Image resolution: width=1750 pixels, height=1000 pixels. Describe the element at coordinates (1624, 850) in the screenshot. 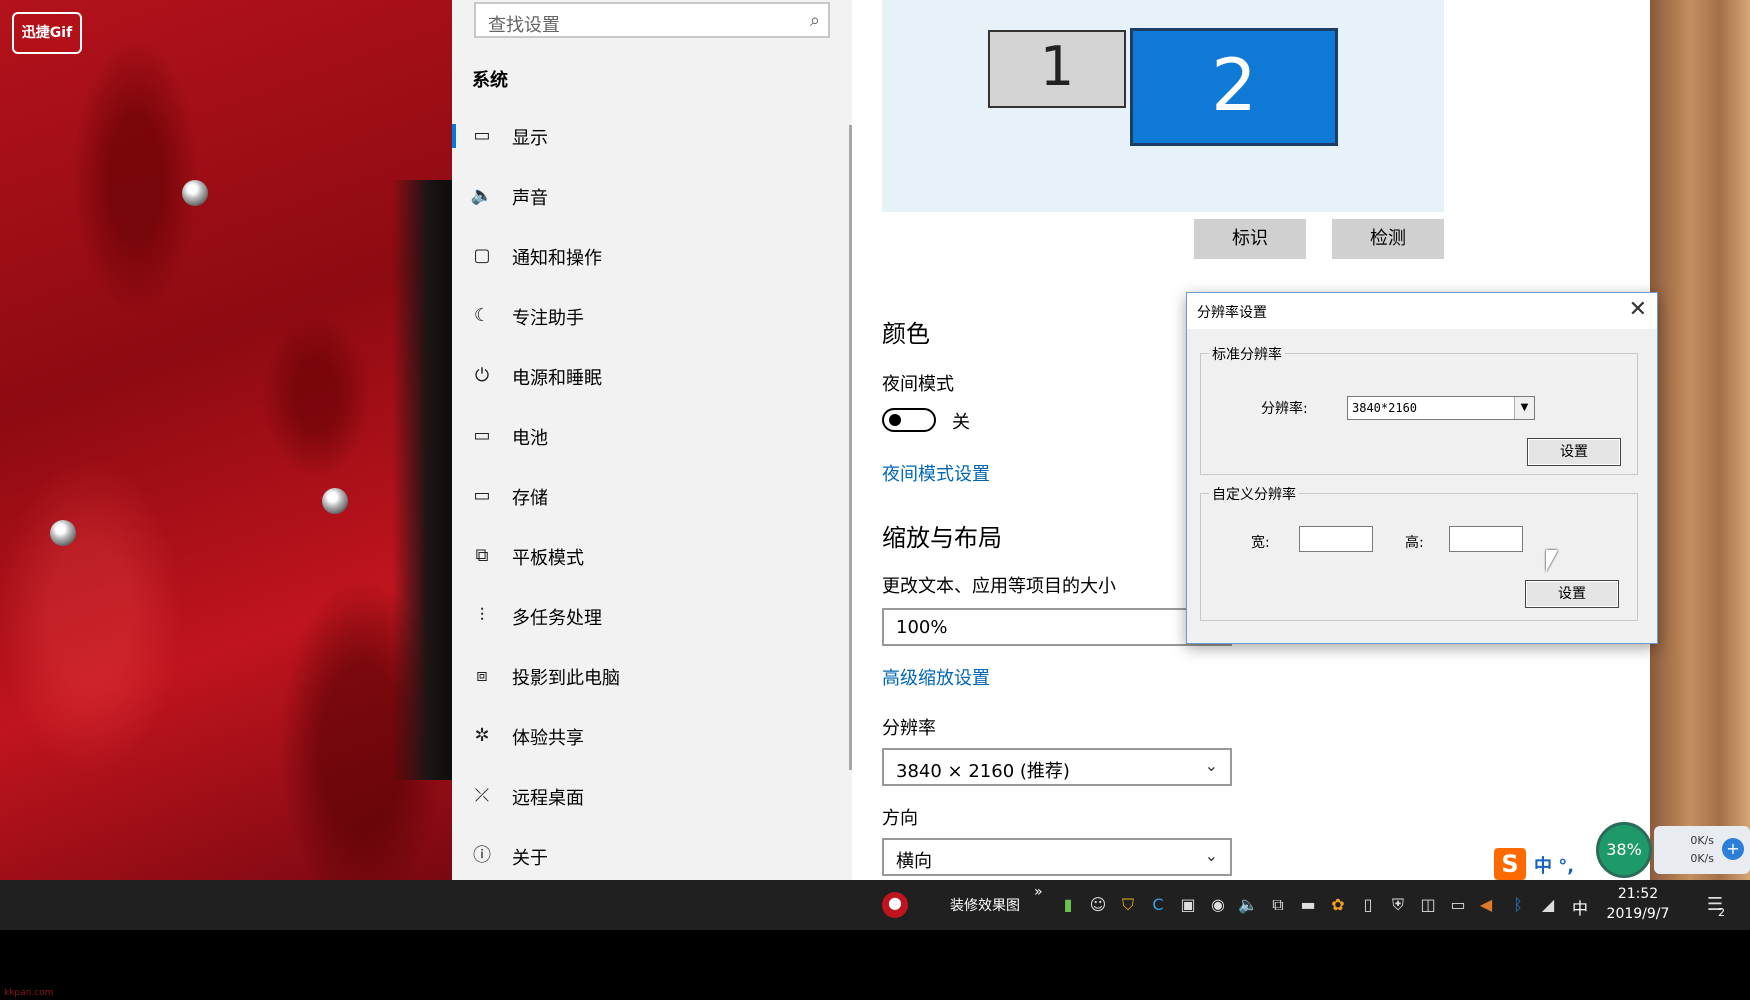

I see `cpu-gauge: 38%` at that location.